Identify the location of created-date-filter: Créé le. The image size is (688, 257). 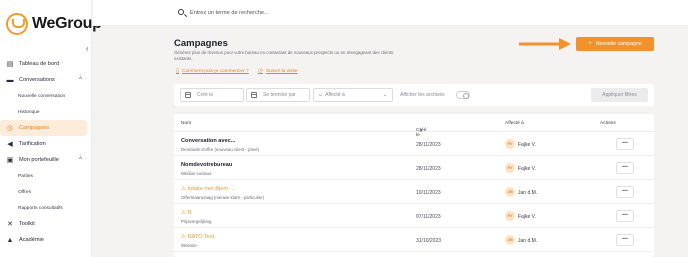
(212, 95).